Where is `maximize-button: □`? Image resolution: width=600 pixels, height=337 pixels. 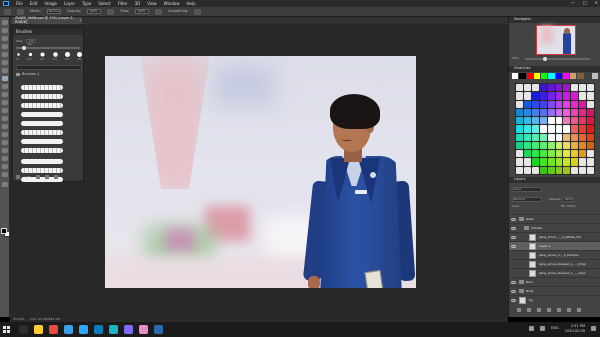
maximize-button: □ is located at coordinates (585, 3).